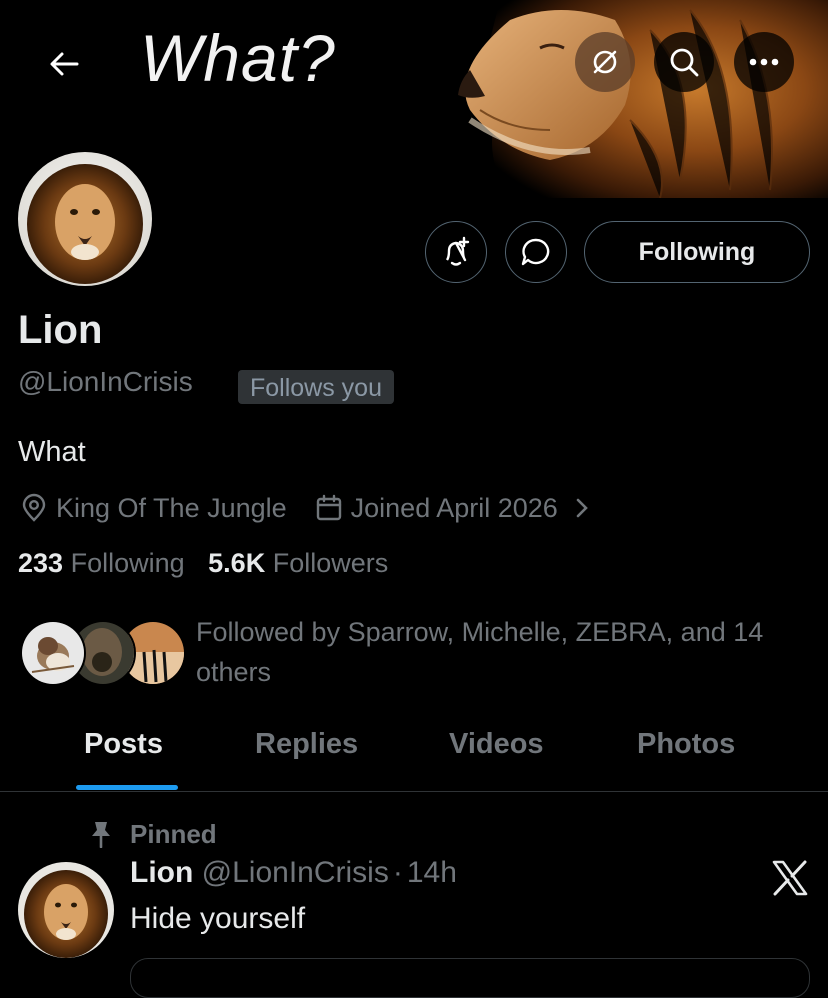 This screenshot has width=828, height=998. What do you see at coordinates (311, 508) in the screenshot?
I see `profile-meta: King Of The Jungle Joined April 2026` at bounding box center [311, 508].